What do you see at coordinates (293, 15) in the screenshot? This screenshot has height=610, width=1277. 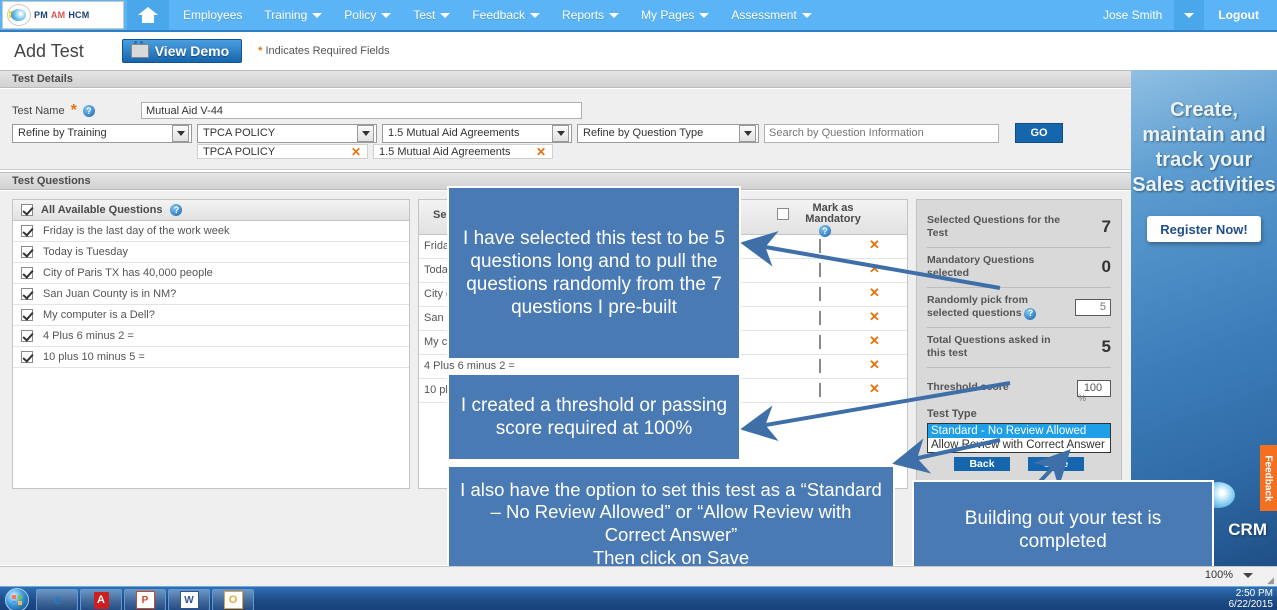 I see `nav-item-training: Training` at bounding box center [293, 15].